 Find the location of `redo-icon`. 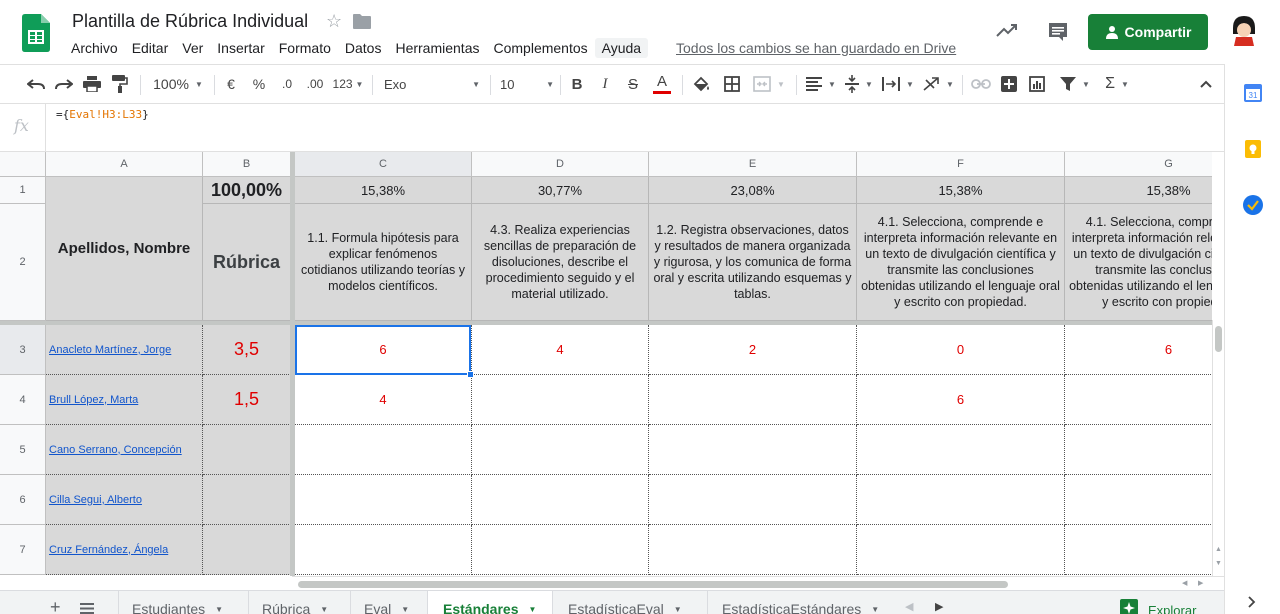

redo-icon is located at coordinates (64, 84).